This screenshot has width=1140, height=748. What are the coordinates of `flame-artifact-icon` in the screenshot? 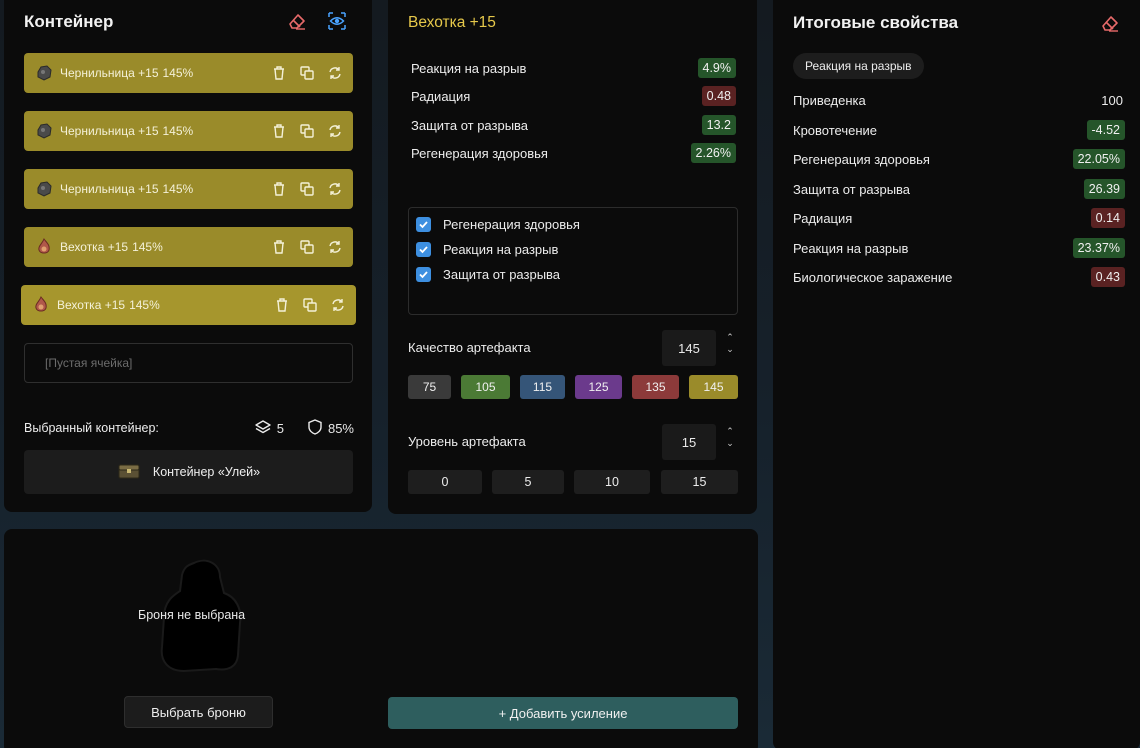 It's located at (44, 246).